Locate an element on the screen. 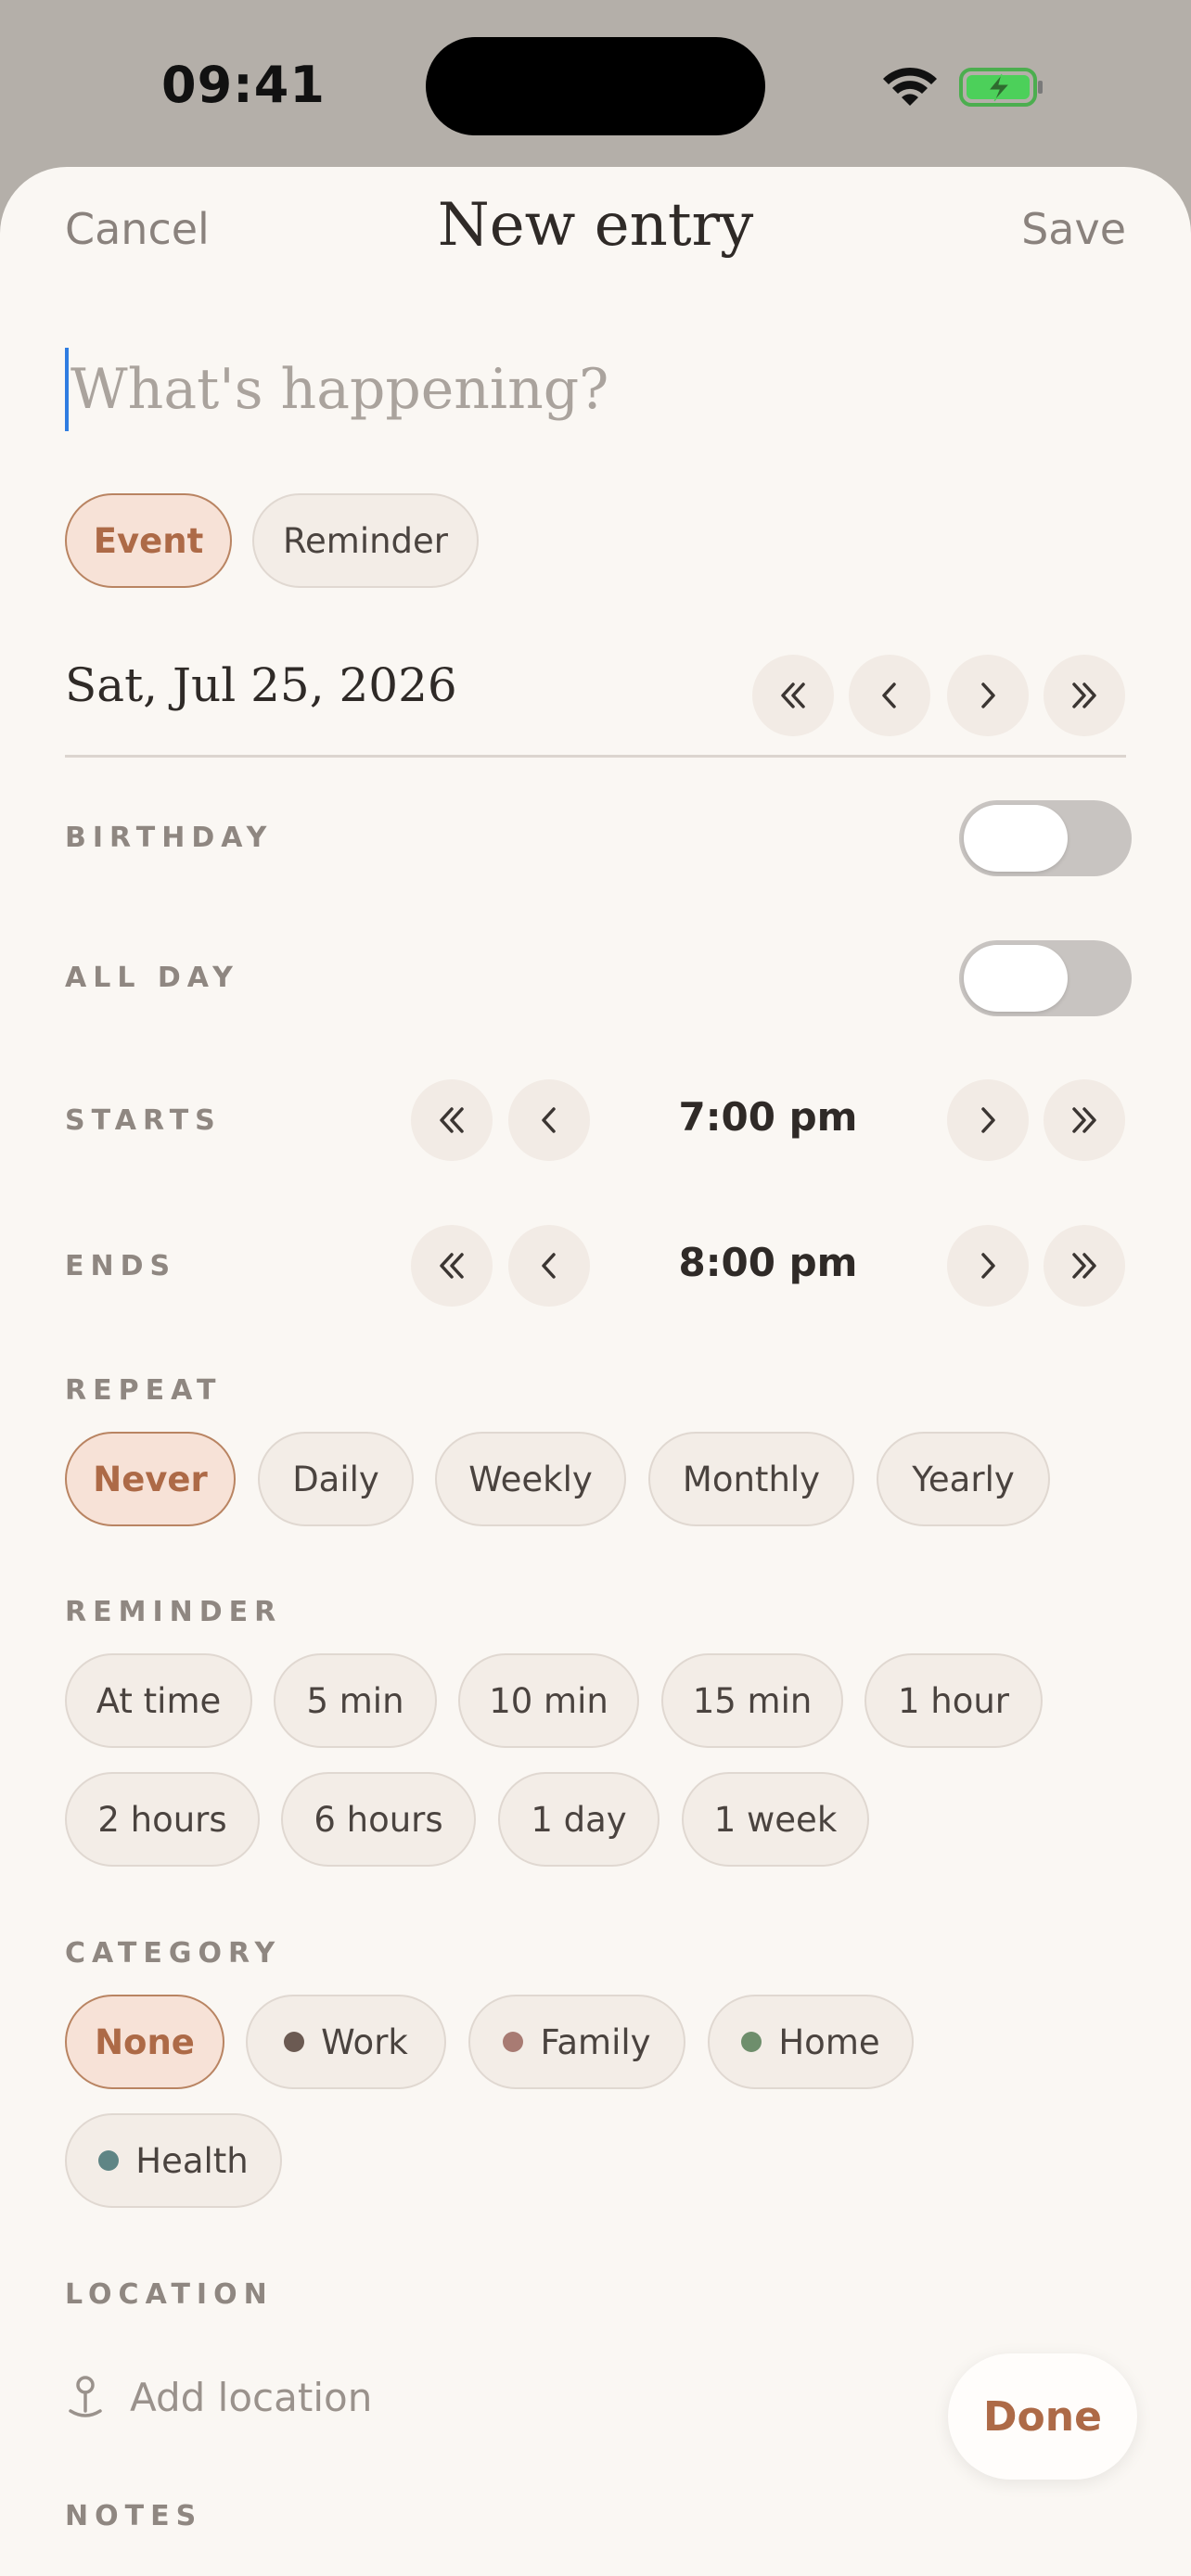  chip-label: 10 min is located at coordinates (548, 1700).